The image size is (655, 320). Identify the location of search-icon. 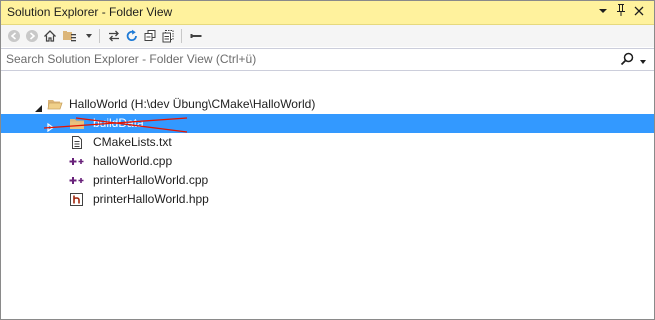
(627, 59).